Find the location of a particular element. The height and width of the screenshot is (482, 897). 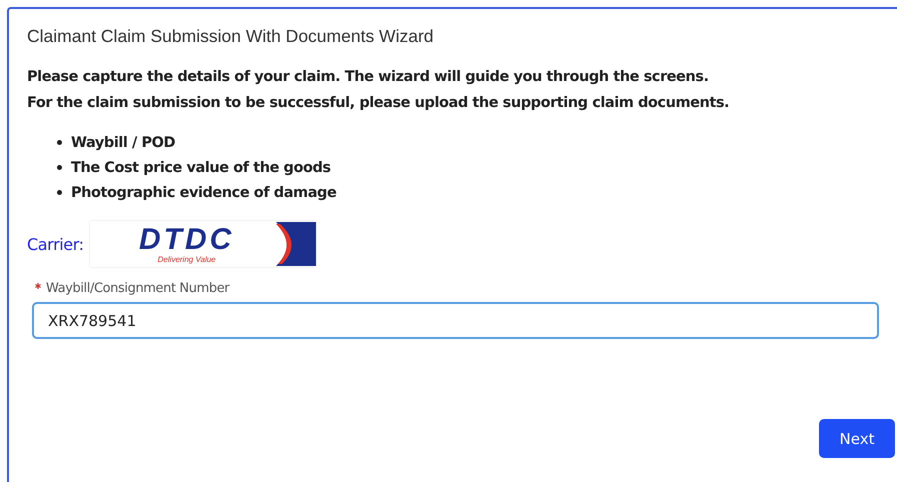

instruction-text: Please capture the details of your claim. The wizard will guide you through the screens. is located at coordinates (368, 77).